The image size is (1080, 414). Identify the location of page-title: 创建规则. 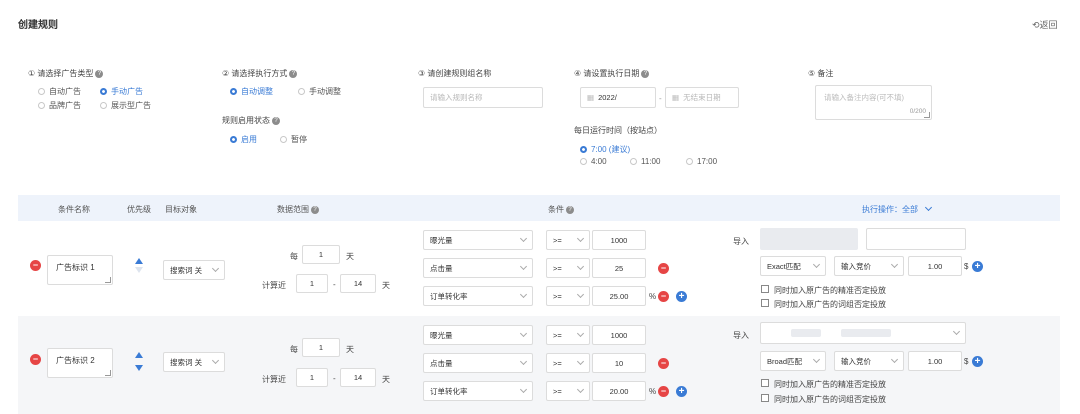
(38, 25).